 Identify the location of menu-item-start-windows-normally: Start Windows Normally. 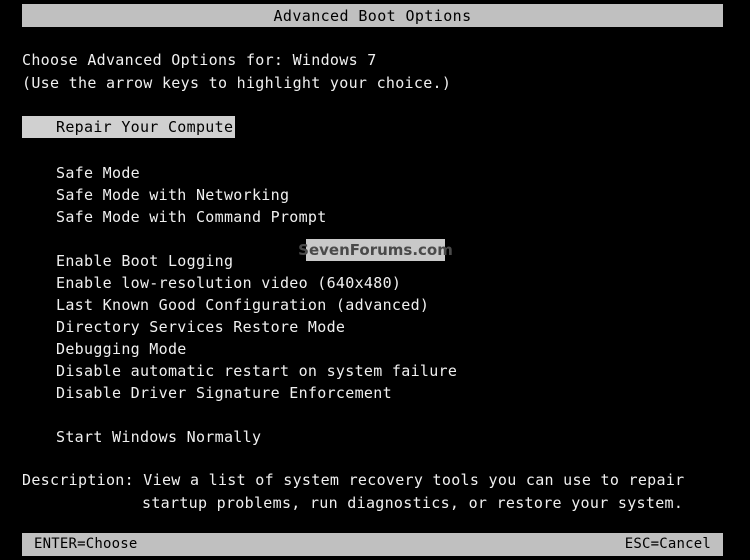
(158, 437).